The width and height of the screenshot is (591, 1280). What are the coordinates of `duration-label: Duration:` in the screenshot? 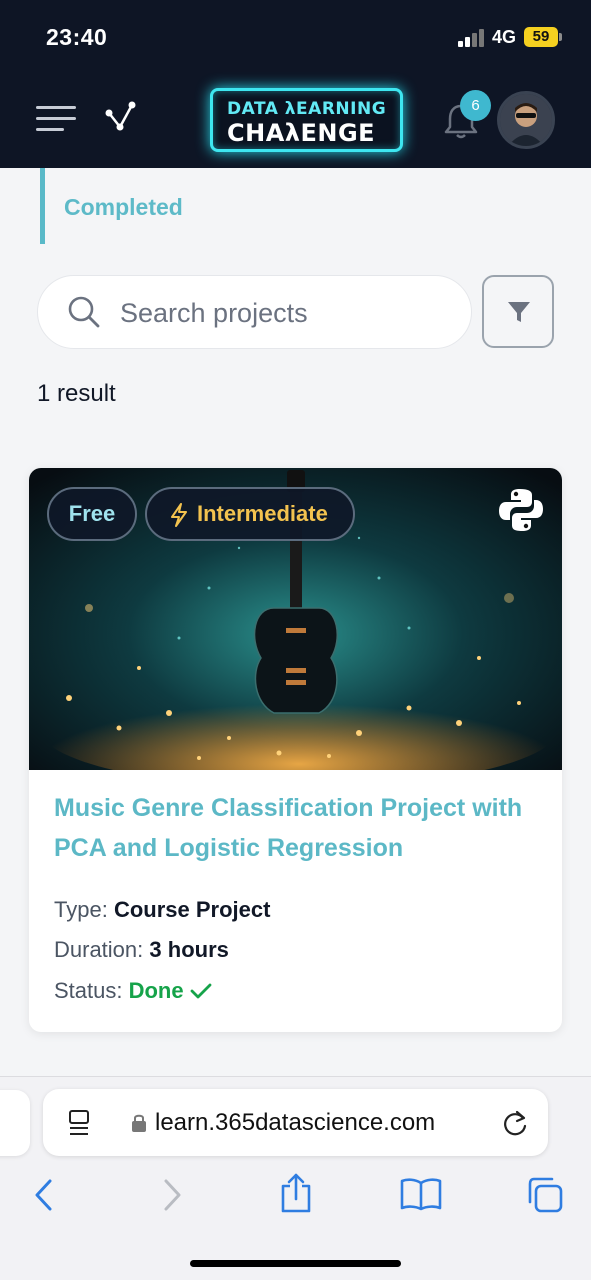 It's located at (99, 949).